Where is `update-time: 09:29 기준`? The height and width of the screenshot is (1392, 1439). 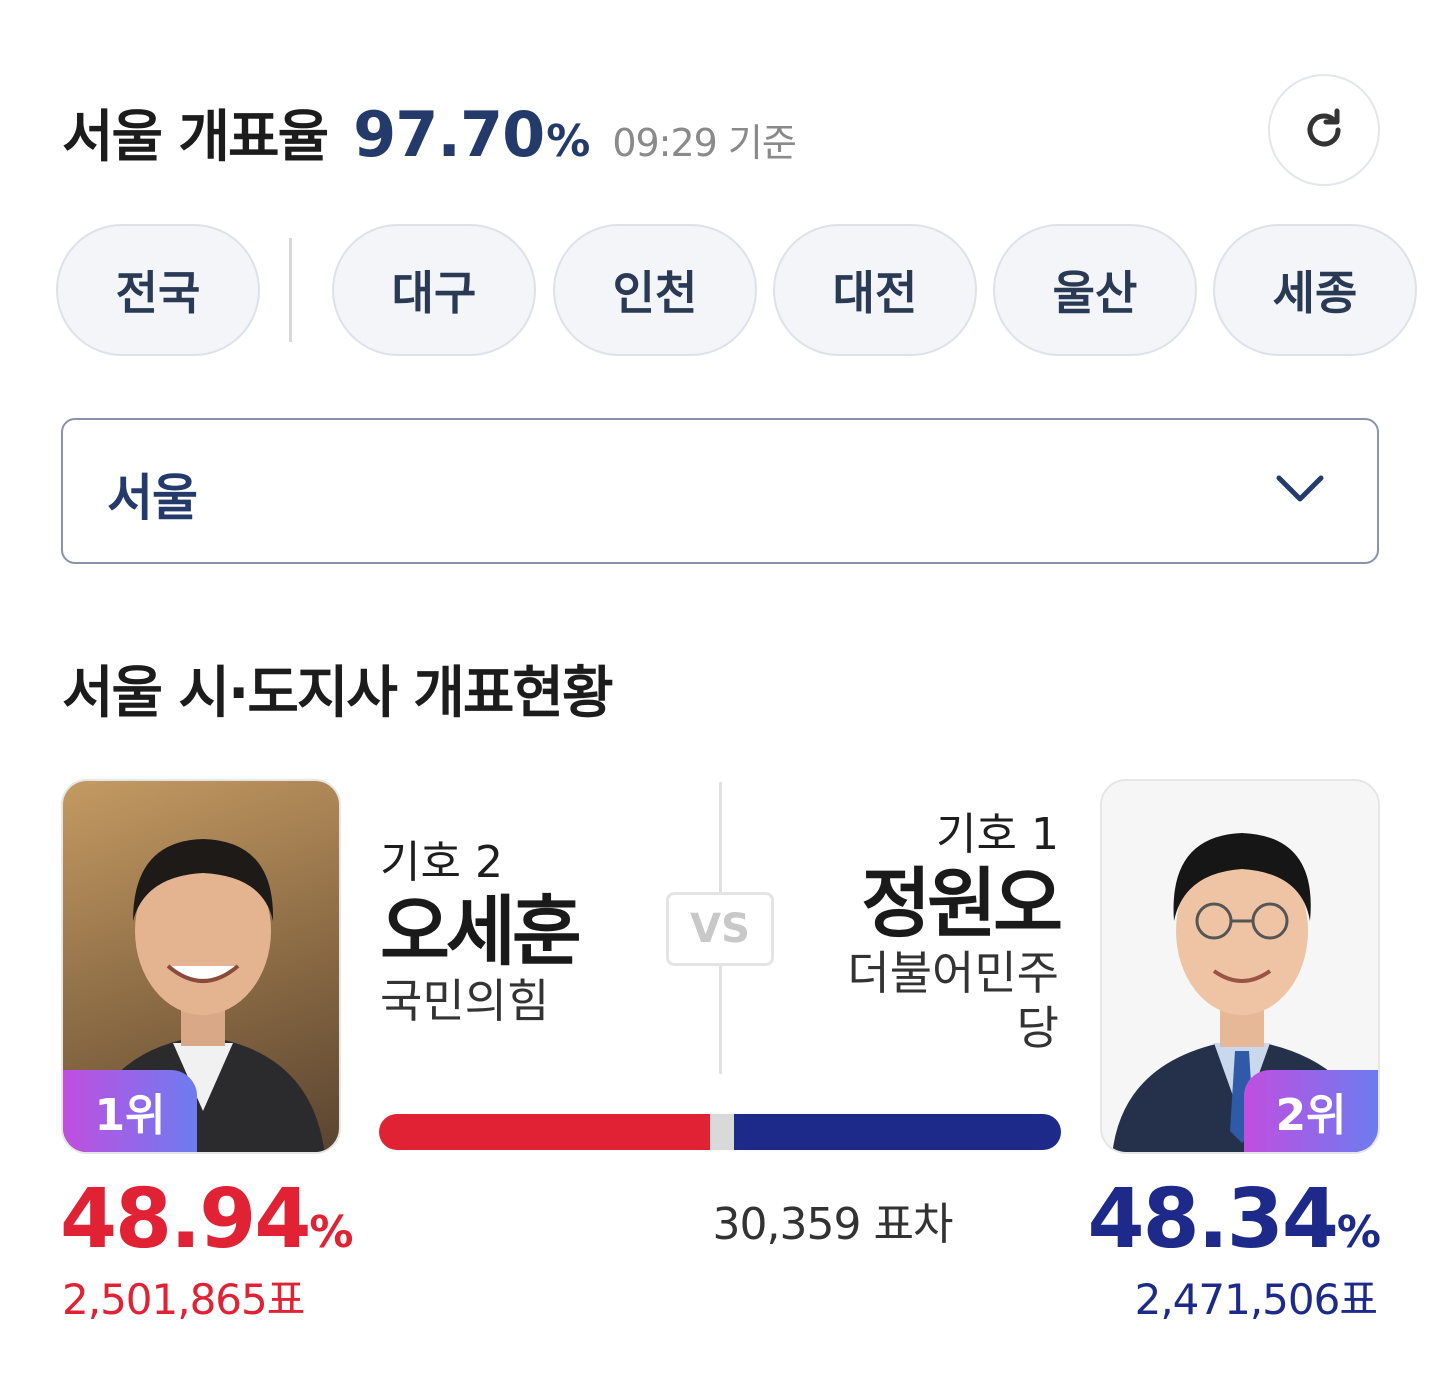 update-time: 09:29 기준 is located at coordinates (704, 143).